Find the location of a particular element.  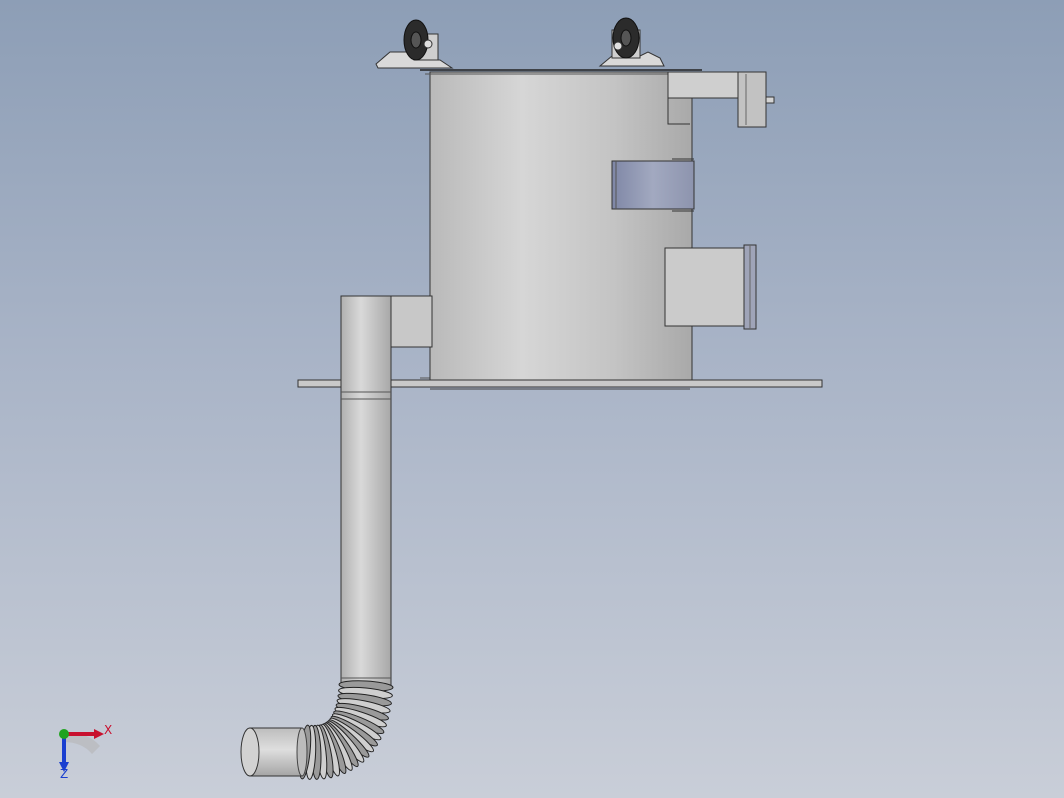

end-nozzle is located at coordinates (274, 752).